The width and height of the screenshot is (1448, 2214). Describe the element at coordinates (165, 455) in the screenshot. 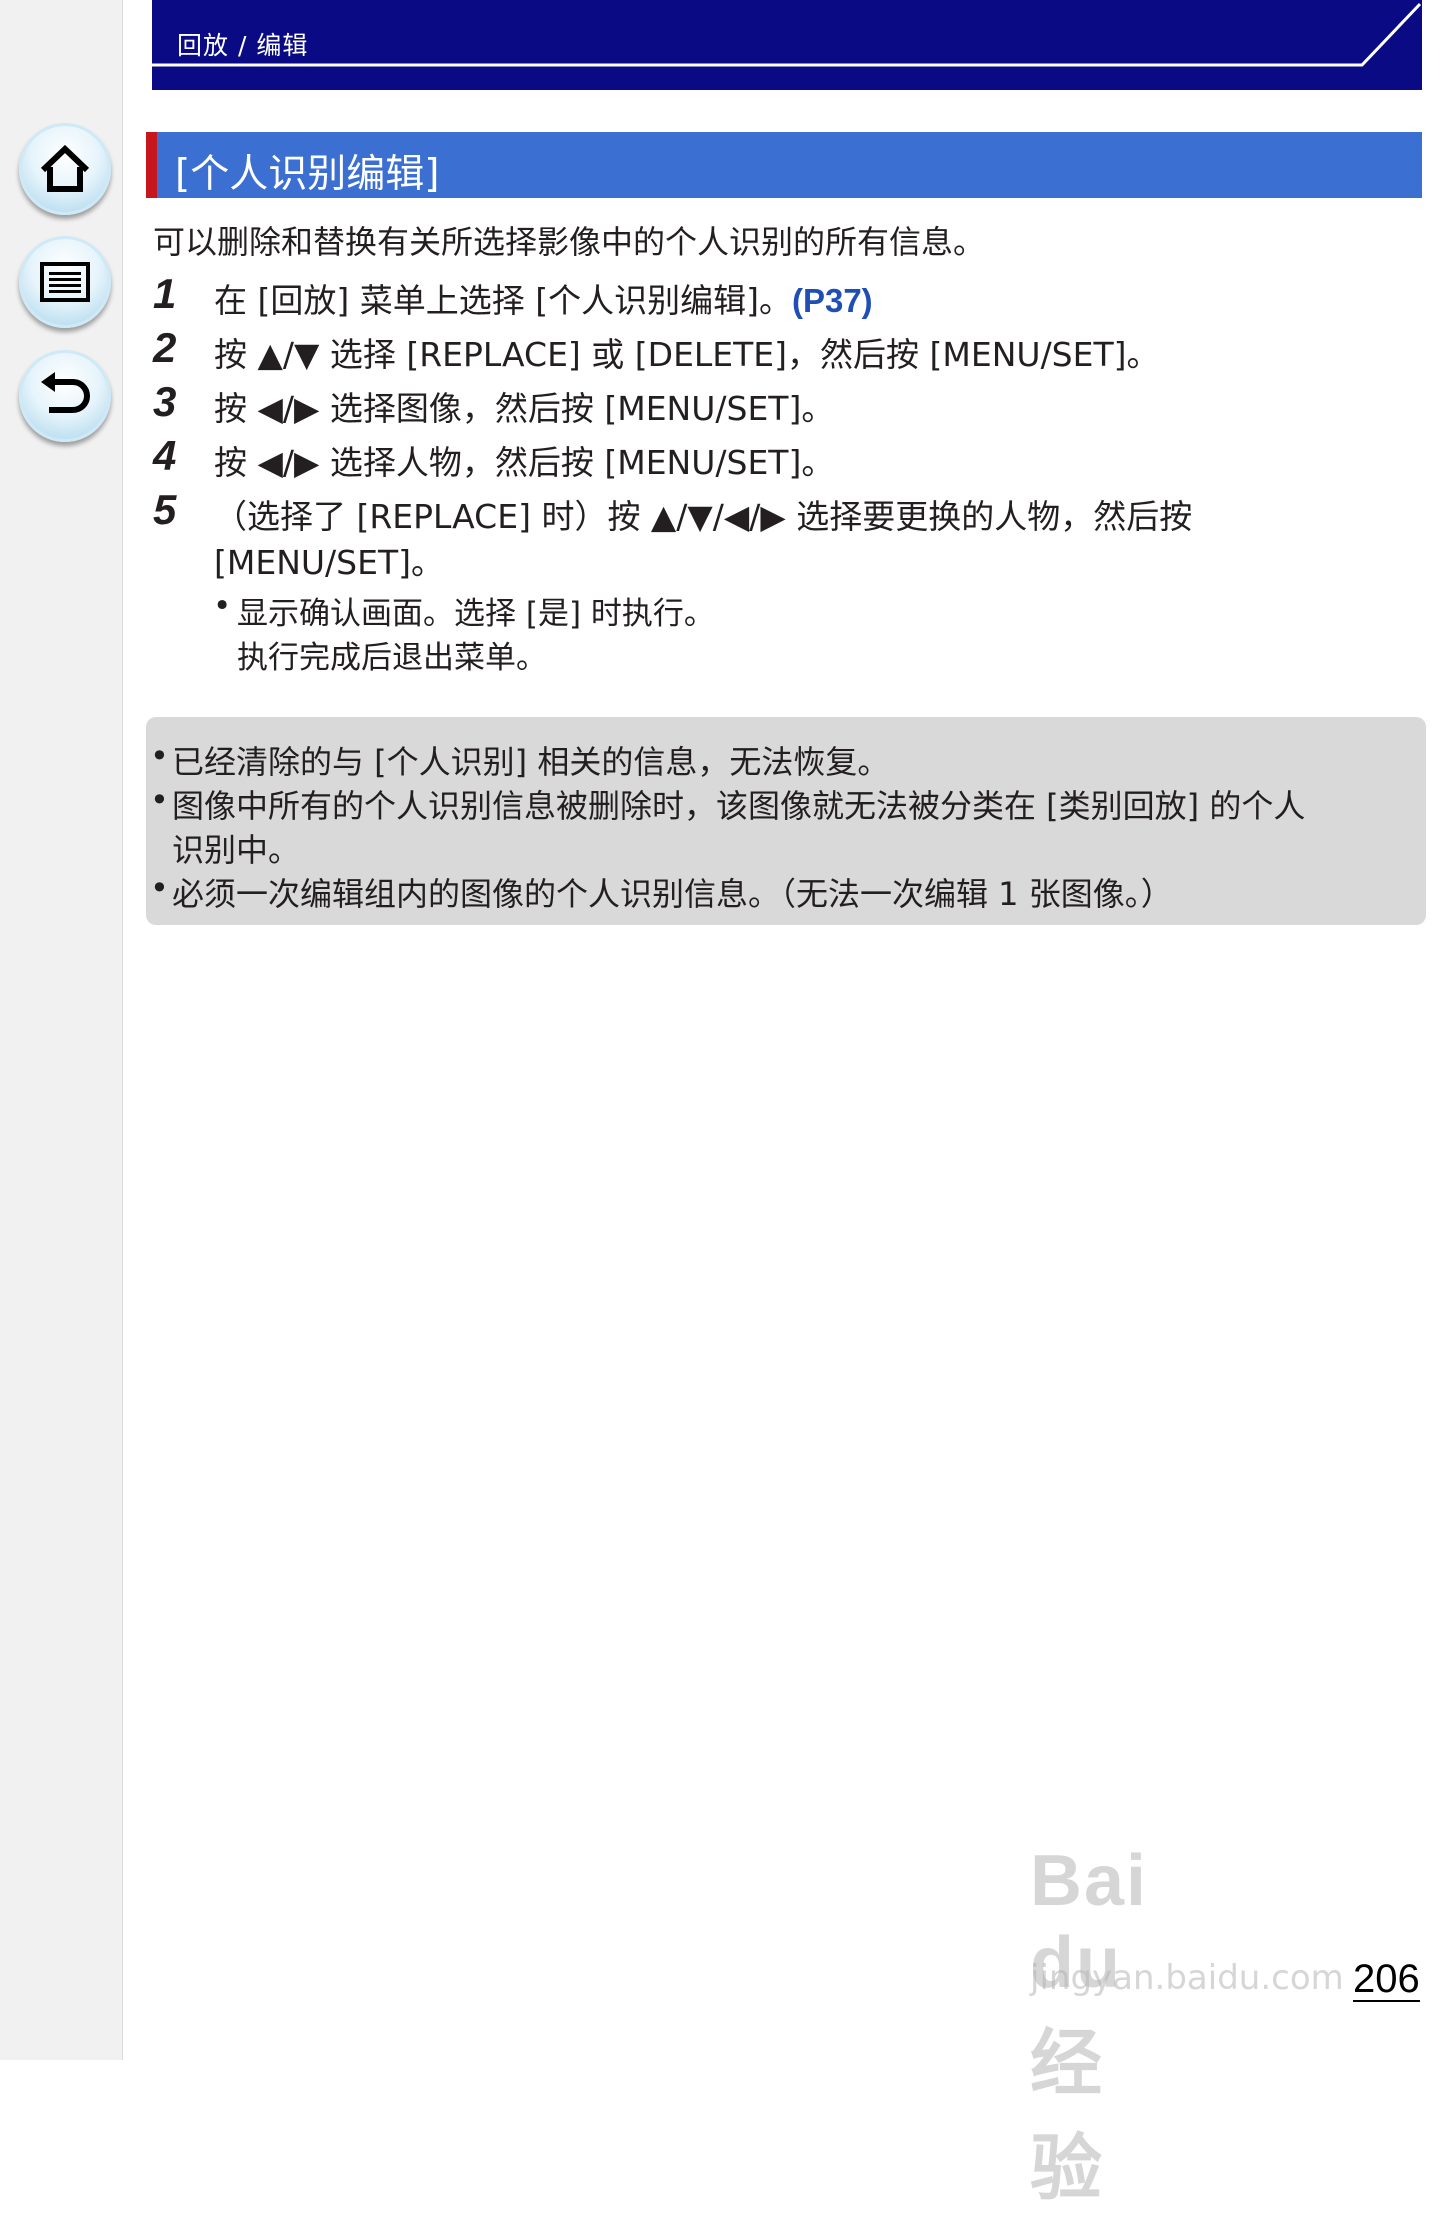

I see `step-number: 4` at that location.